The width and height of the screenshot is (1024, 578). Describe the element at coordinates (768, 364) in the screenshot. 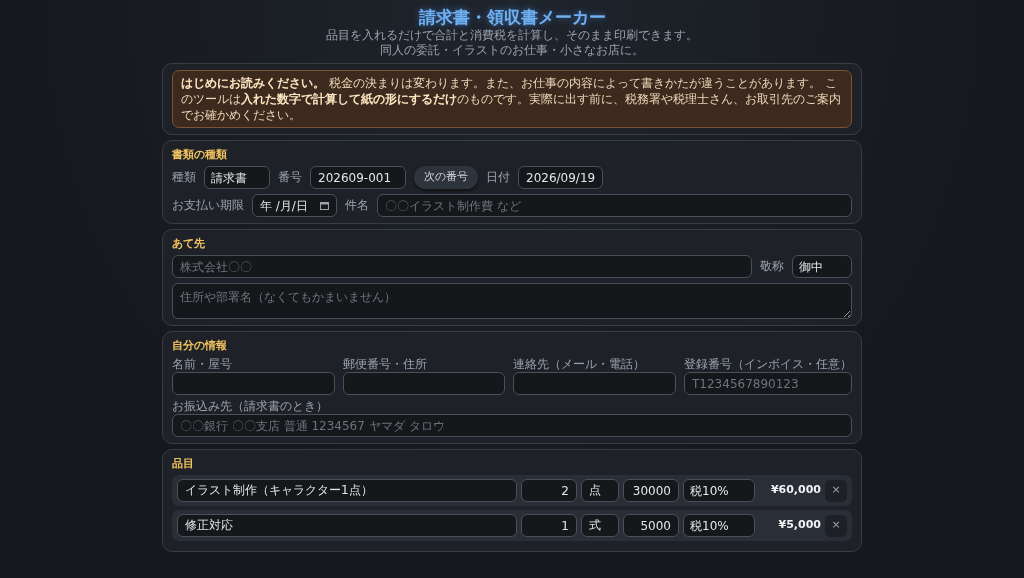

I see `field-label: 登録番号（インボイス・任意）` at that location.